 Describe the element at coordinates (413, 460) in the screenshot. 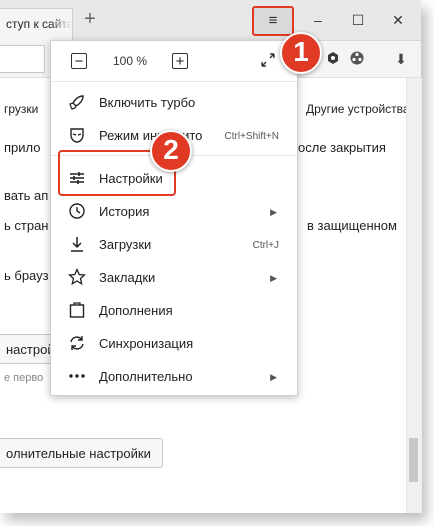

I see `scrollbar-thumb` at that location.